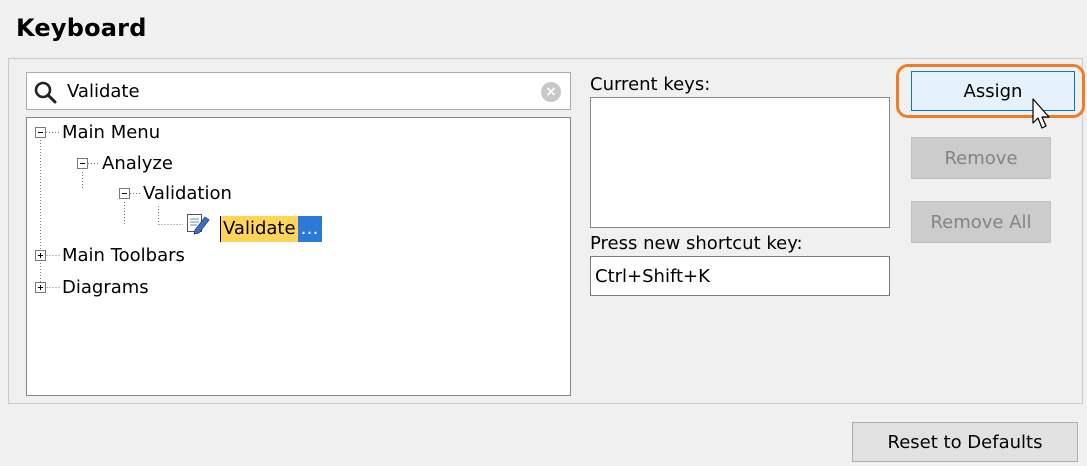 This screenshot has width=1087, height=466. Describe the element at coordinates (124, 193) in the screenshot. I see `collapse-icon-validation` at that location.